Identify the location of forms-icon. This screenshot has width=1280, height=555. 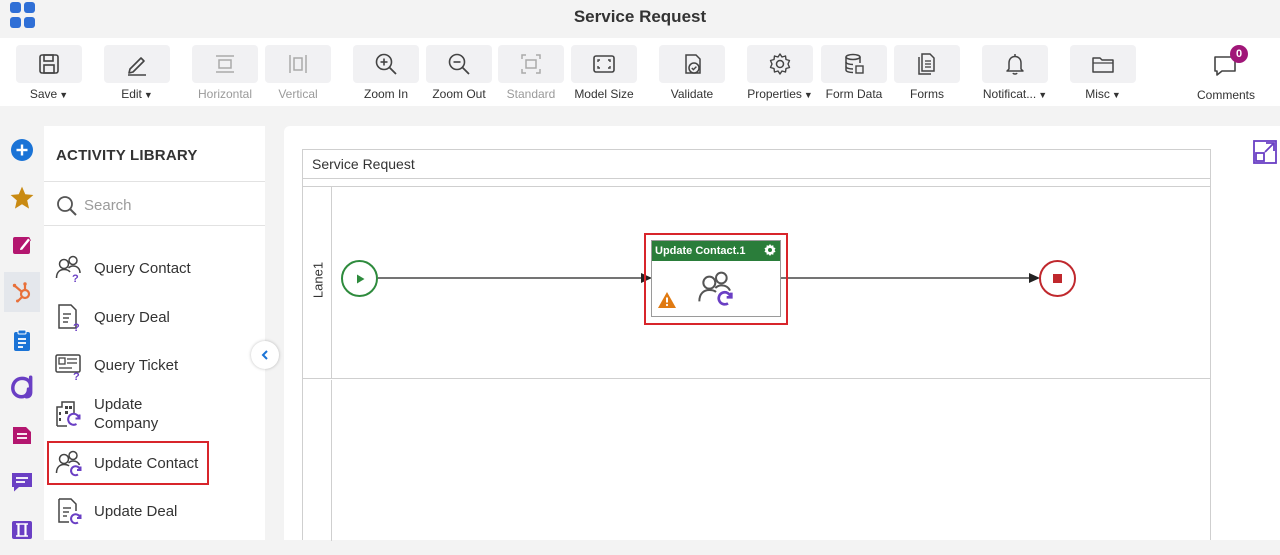
(926, 64).